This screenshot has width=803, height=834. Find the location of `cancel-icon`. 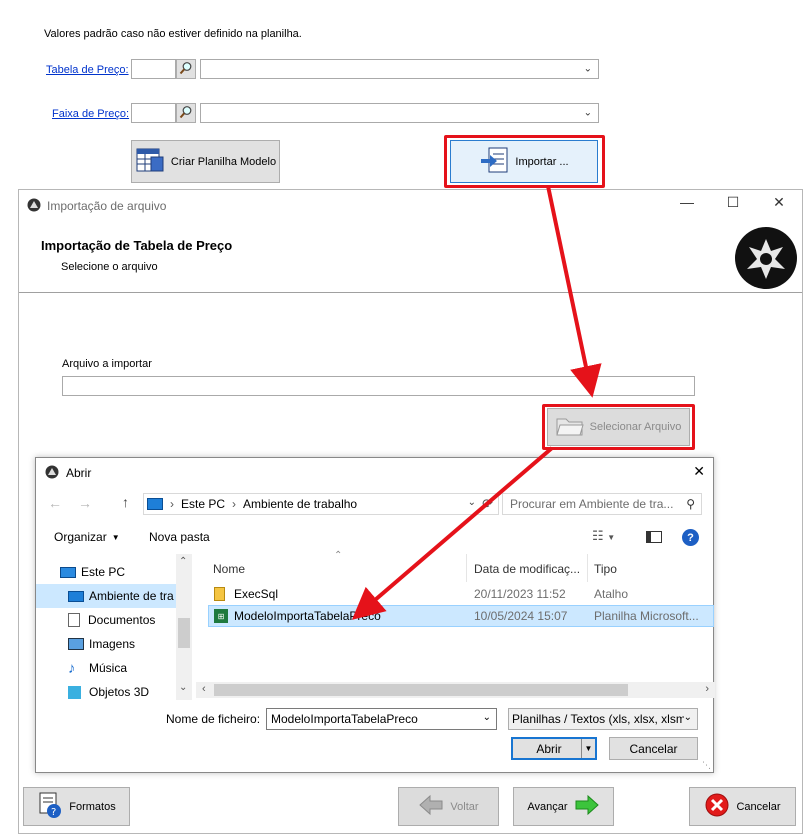

cancel-icon is located at coordinates (717, 806).